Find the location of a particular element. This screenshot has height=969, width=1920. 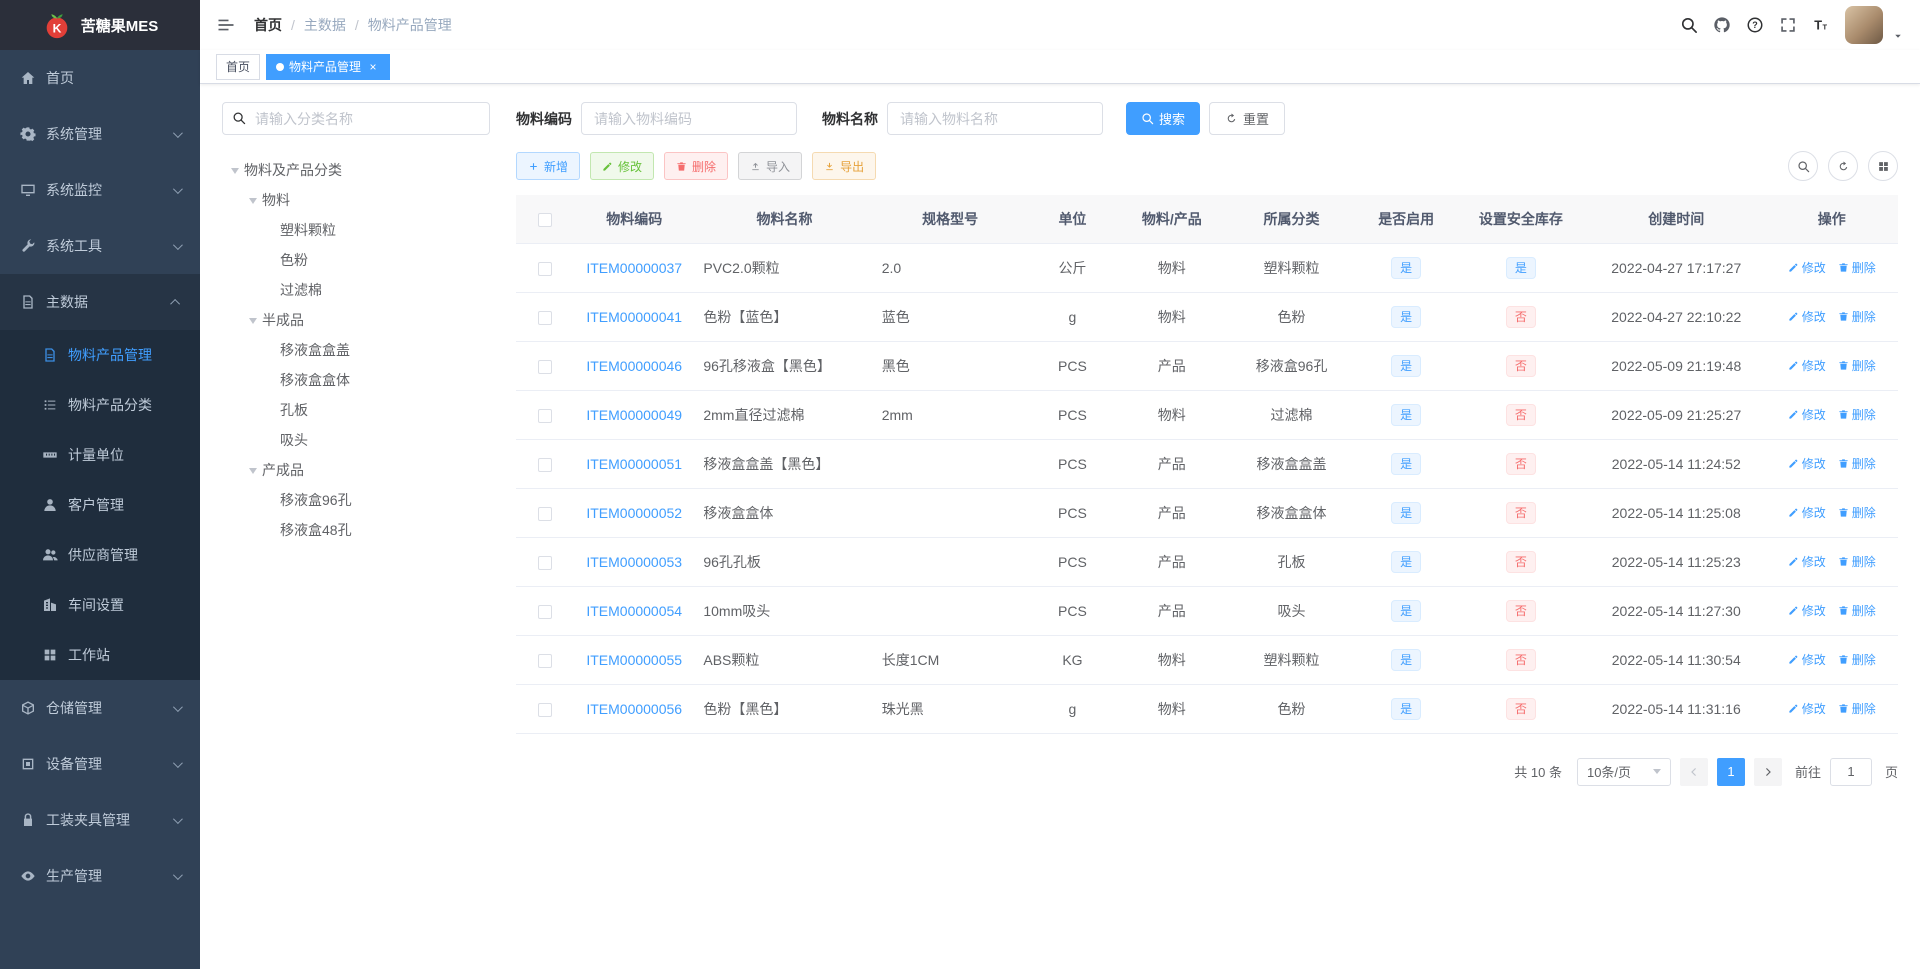

page-size-select: 10条/页 is located at coordinates (1623, 771).